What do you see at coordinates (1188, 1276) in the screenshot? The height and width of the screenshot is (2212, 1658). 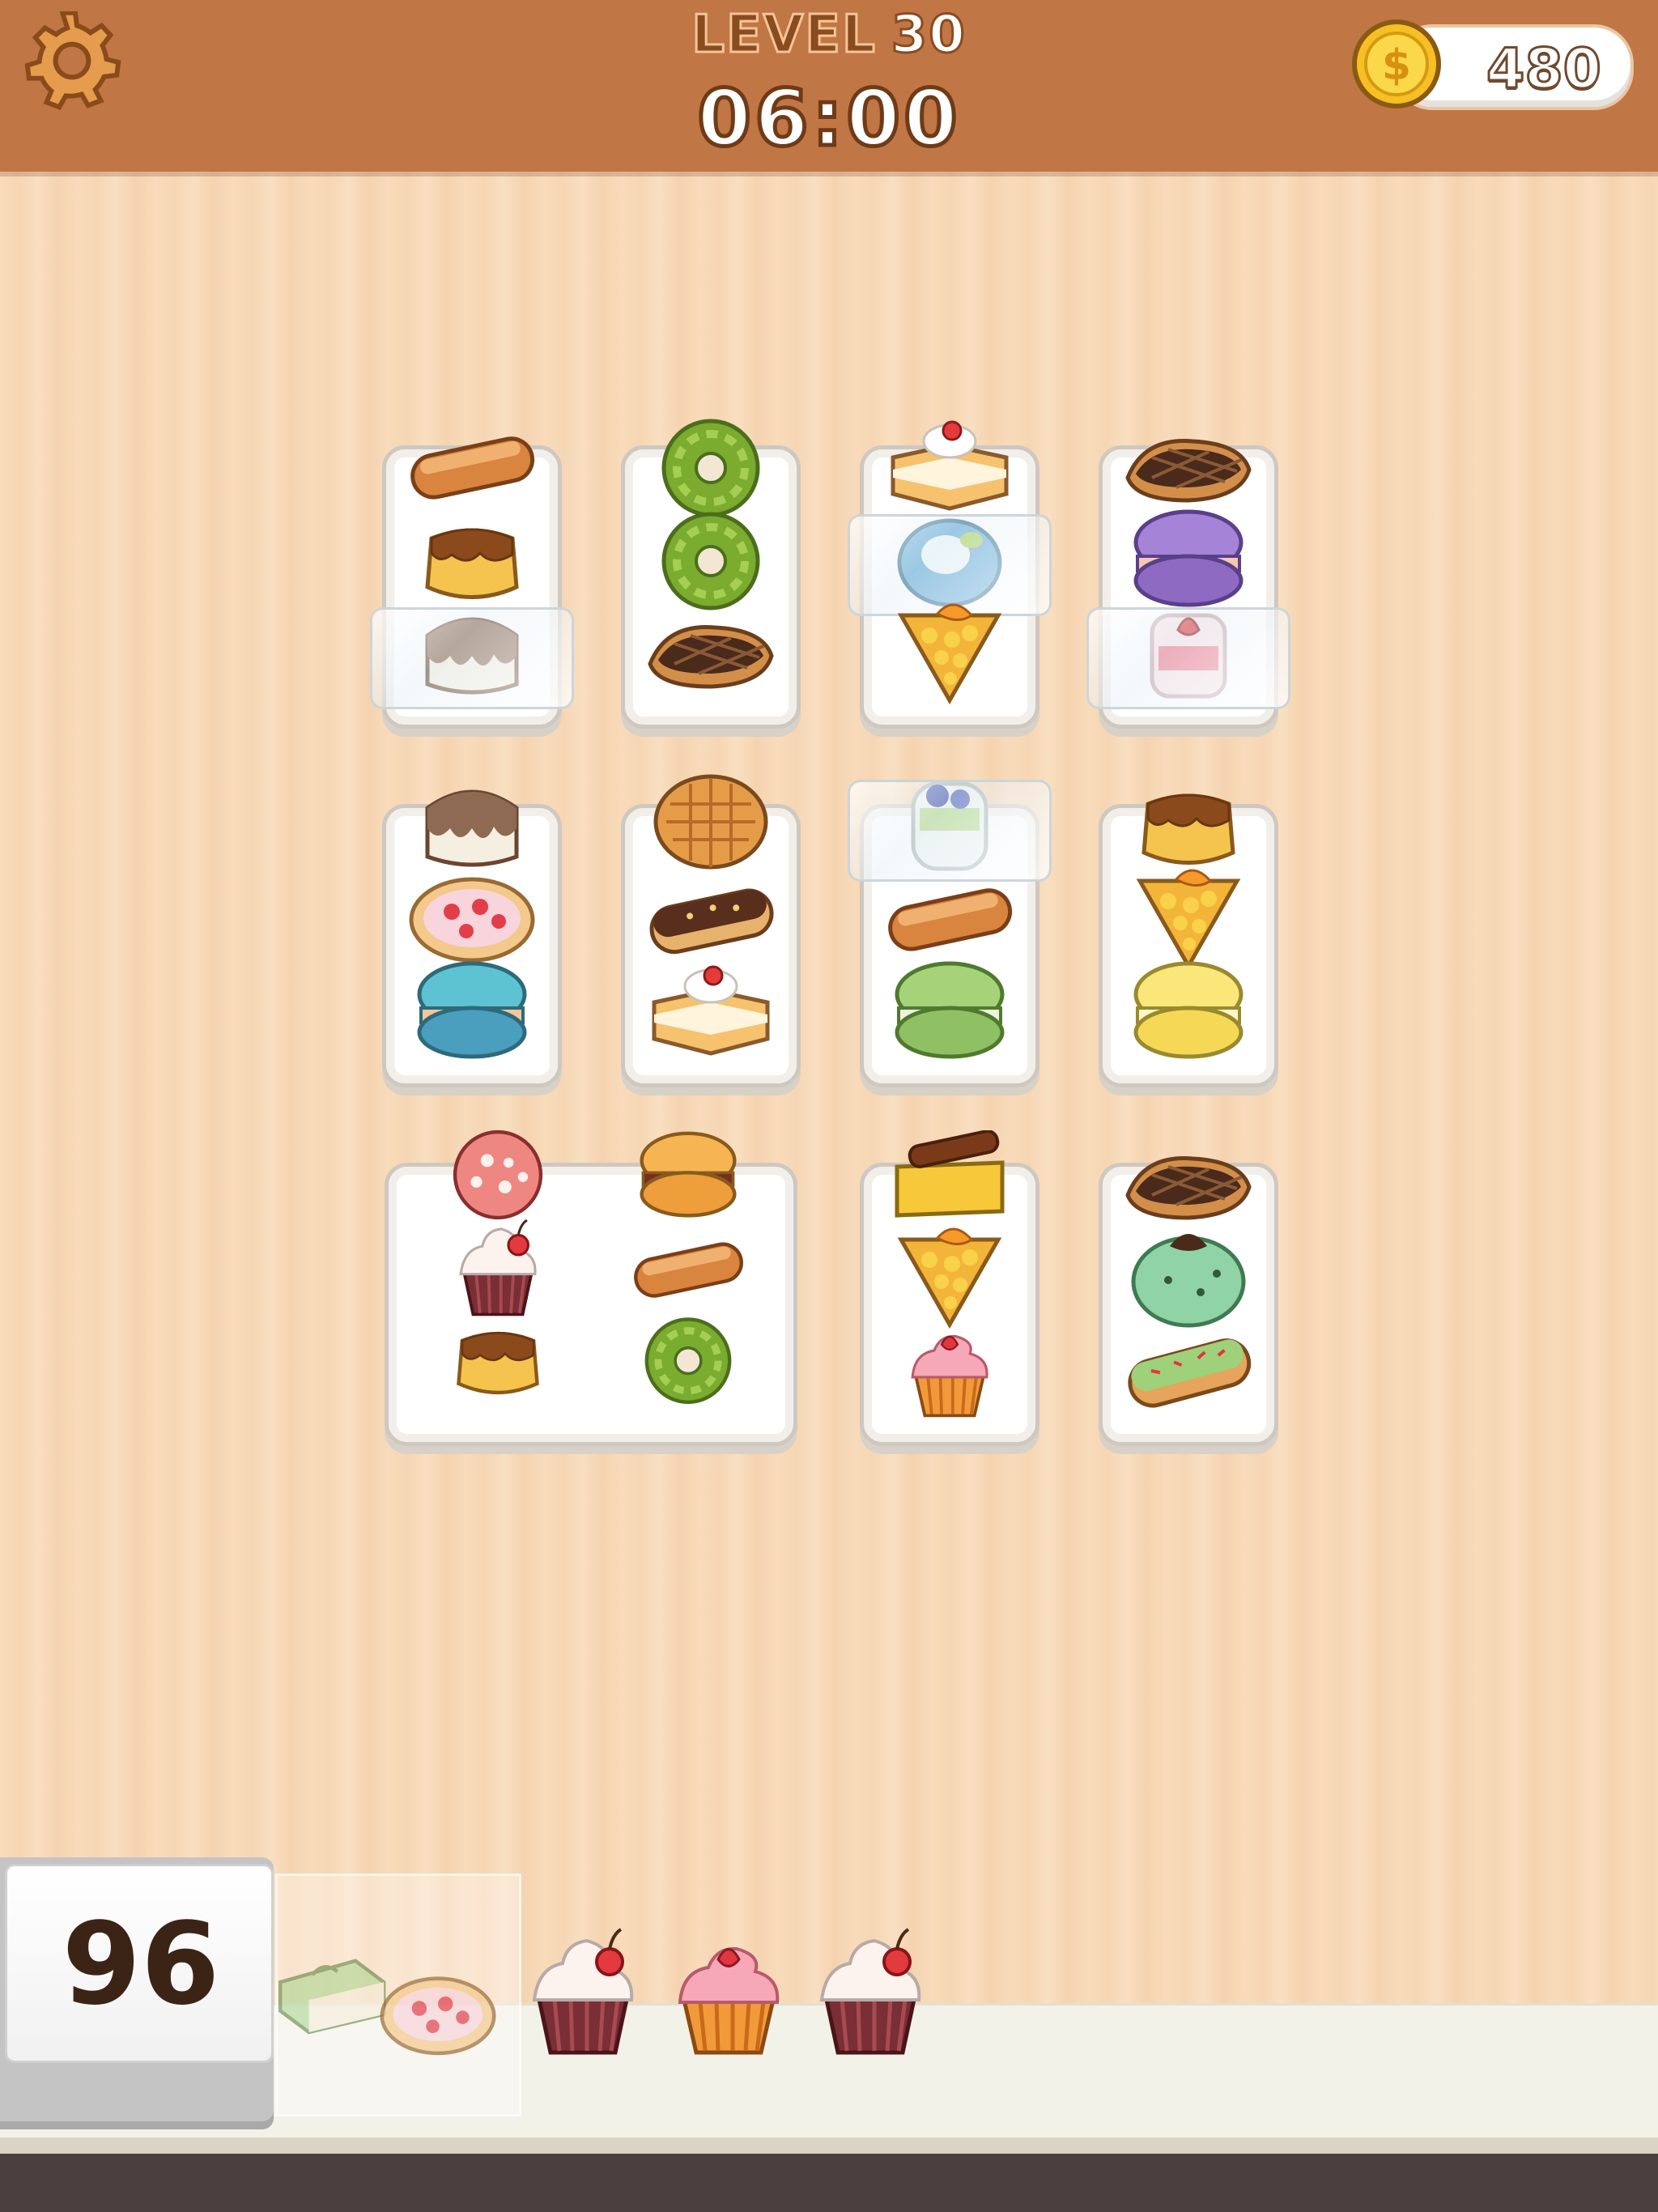 I see `dessert-mint-mousse` at bounding box center [1188, 1276].